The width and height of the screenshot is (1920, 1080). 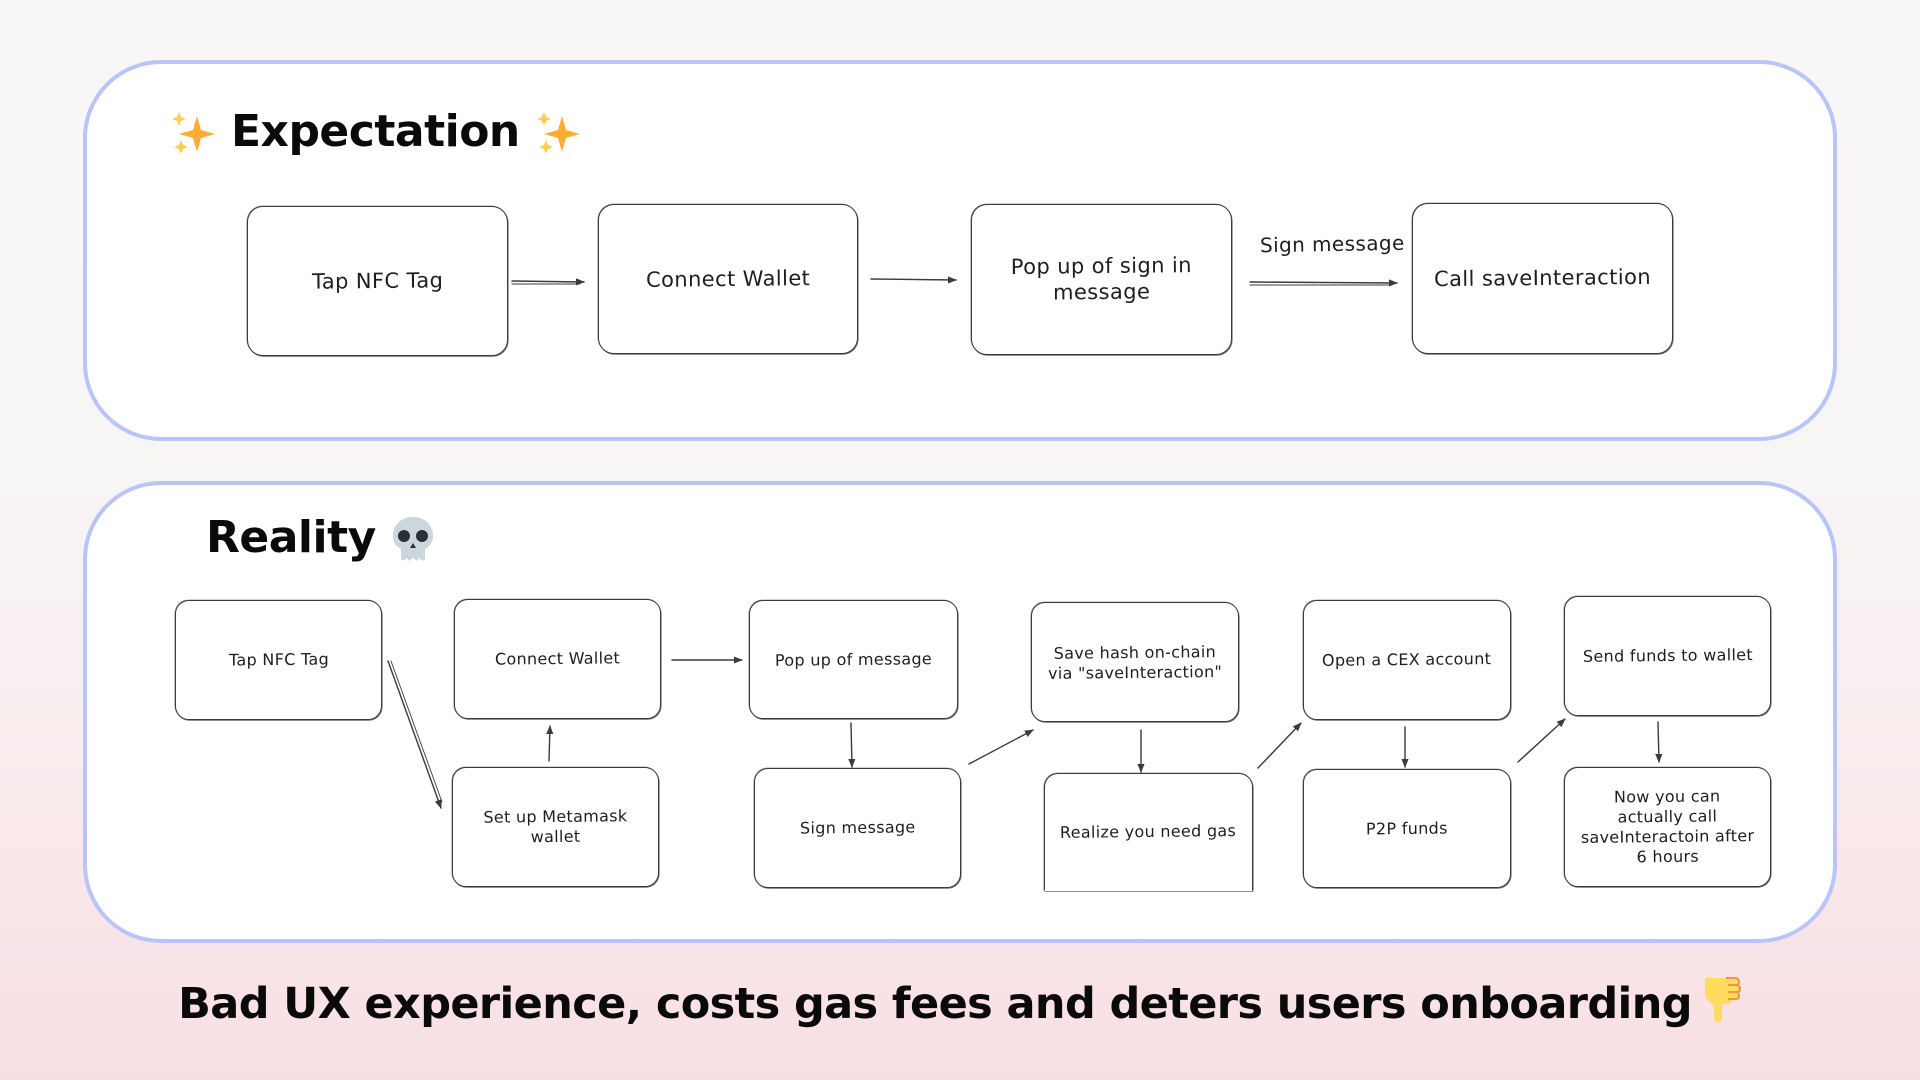 I want to click on reality-node-p2p-funds: P2P funds, so click(x=1407, y=828).